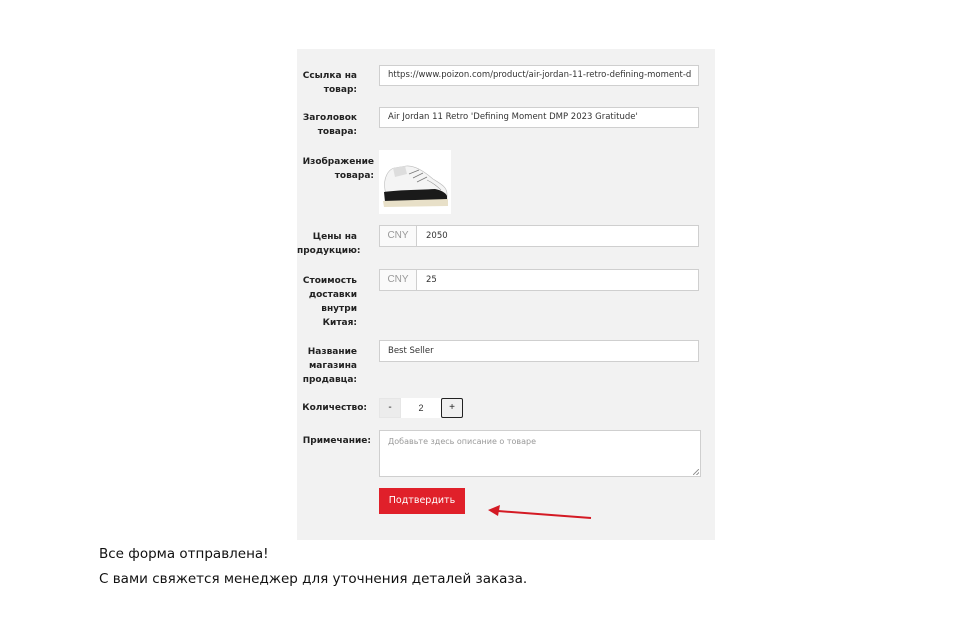 The height and width of the screenshot is (632, 970). Describe the element at coordinates (540, 453) in the screenshot. I see `note-textarea: Добавьте здесь описание о товаре` at that location.